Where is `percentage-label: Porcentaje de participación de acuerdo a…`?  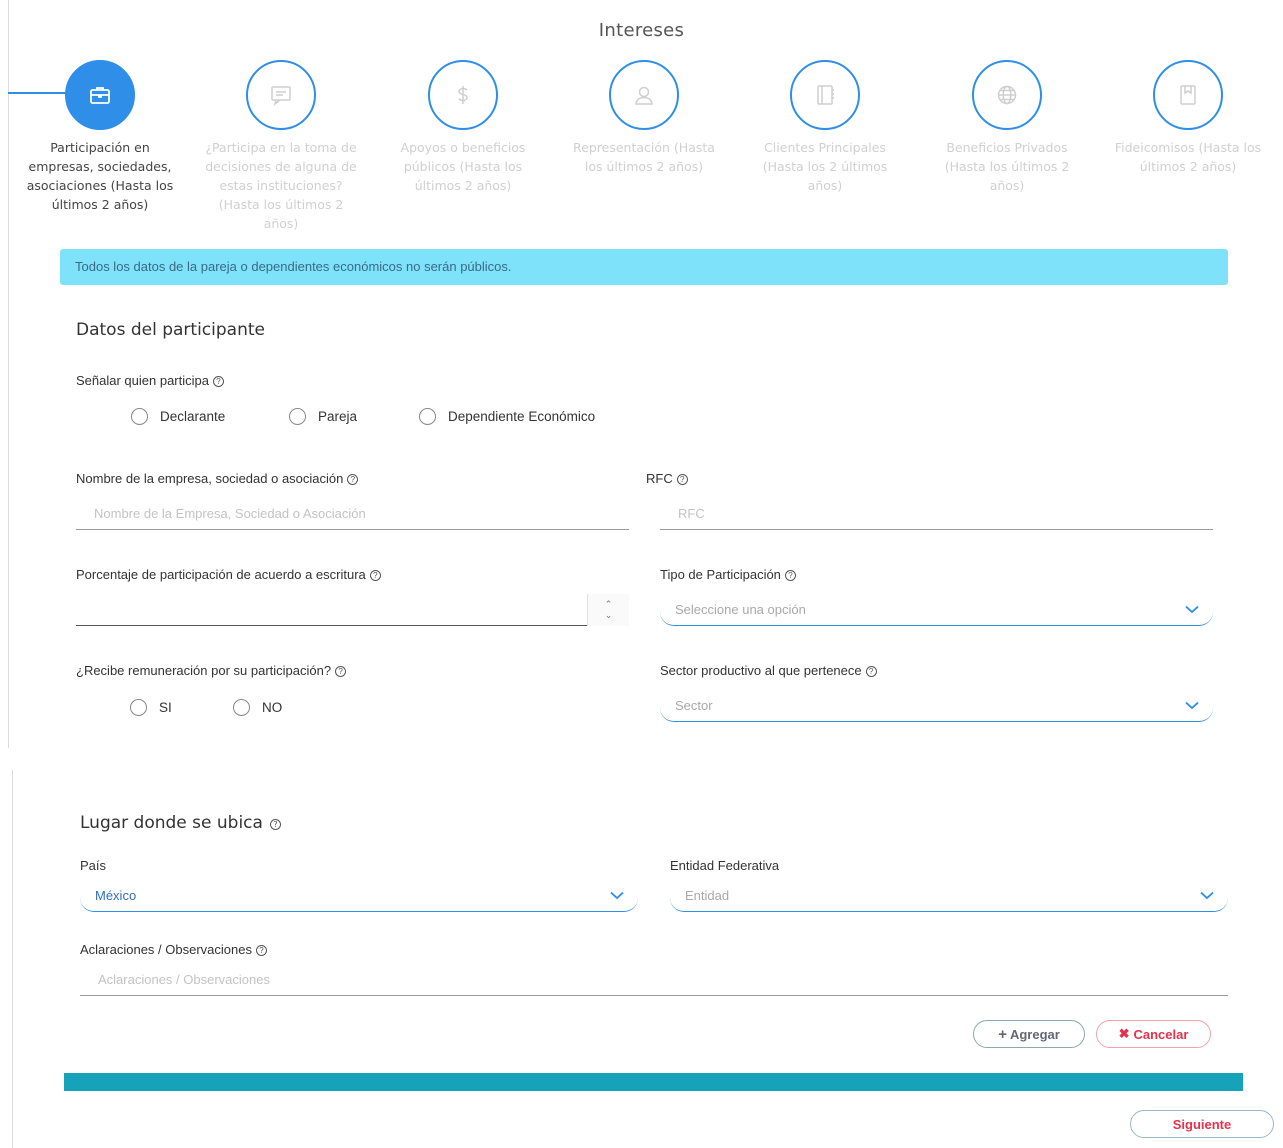
percentage-label: Porcentaje de participación de acuerdo a… is located at coordinates (228, 574).